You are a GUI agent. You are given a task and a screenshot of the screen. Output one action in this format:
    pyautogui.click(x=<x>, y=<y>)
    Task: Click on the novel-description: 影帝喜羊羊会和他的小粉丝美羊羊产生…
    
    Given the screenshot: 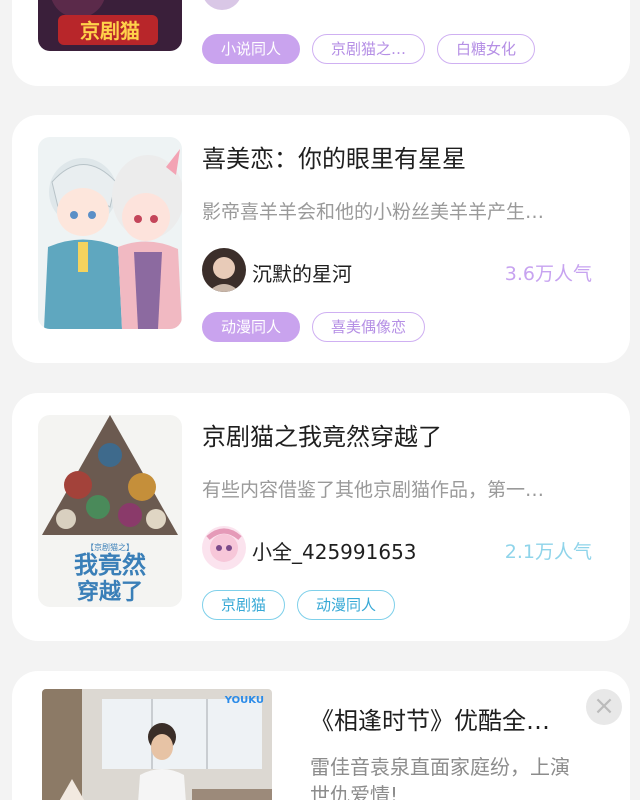 What is the action you would take?
    pyautogui.click(x=373, y=212)
    